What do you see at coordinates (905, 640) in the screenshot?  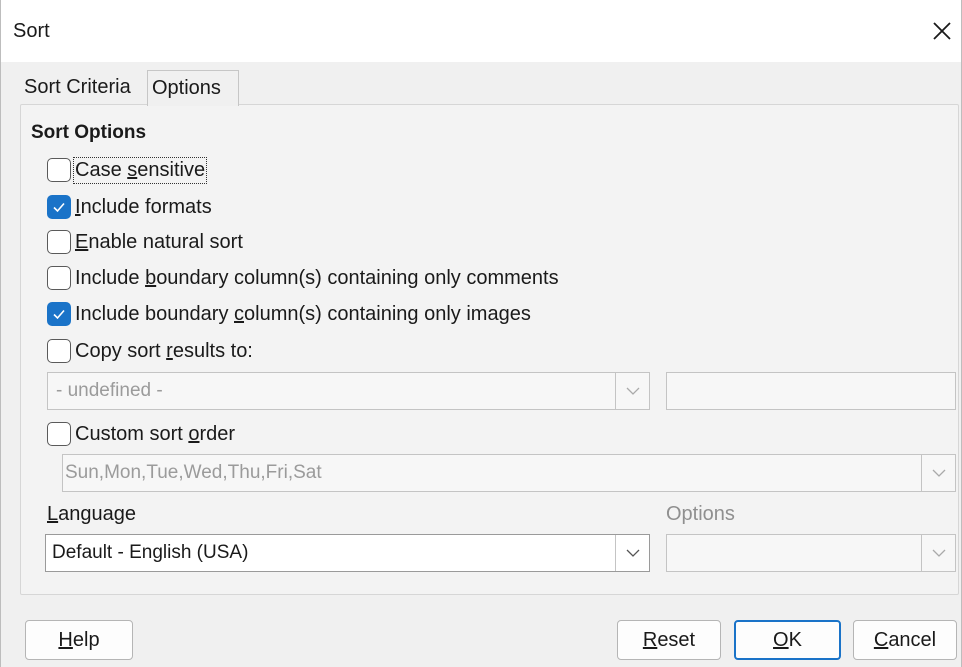 I see `cancel-button: Cancel` at bounding box center [905, 640].